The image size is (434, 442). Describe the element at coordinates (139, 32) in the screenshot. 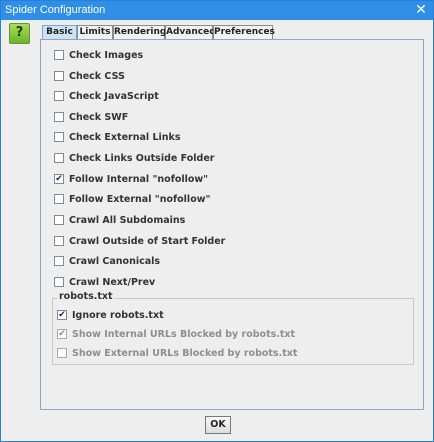

I see `tab-rendering: Rendering` at that location.